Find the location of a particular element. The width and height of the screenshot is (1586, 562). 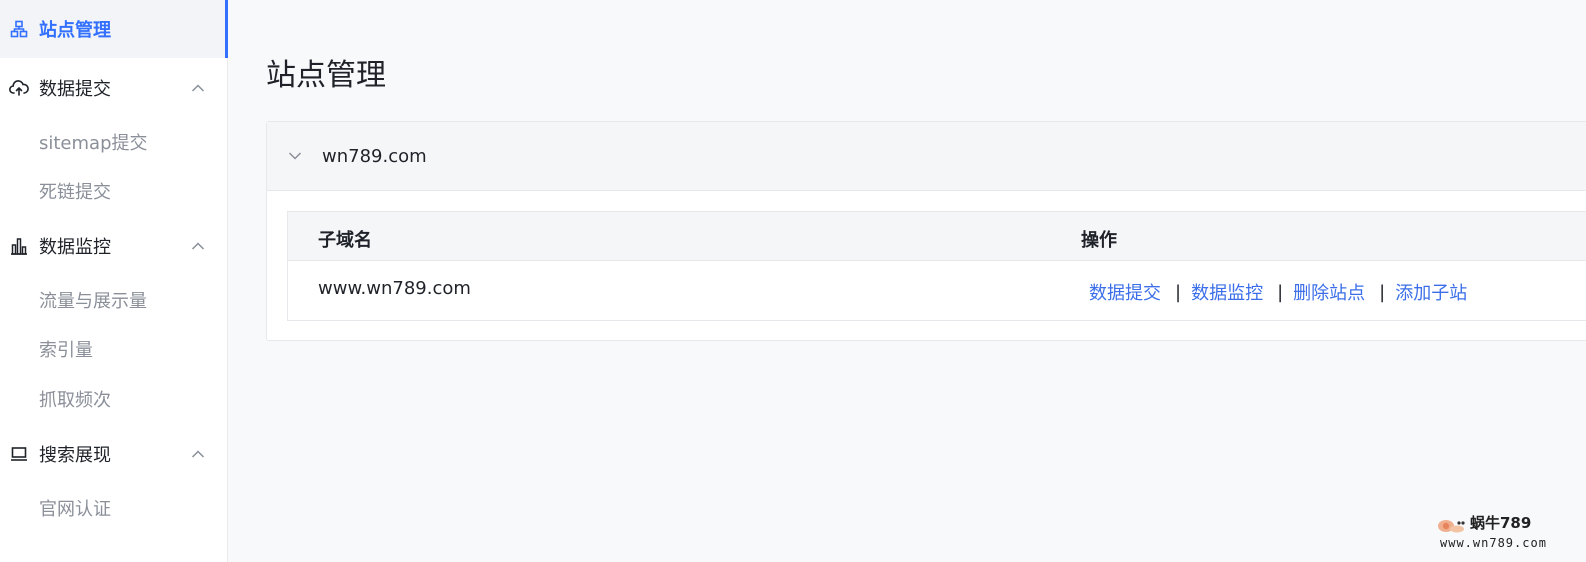

site-domain: wn789.com is located at coordinates (374, 156).